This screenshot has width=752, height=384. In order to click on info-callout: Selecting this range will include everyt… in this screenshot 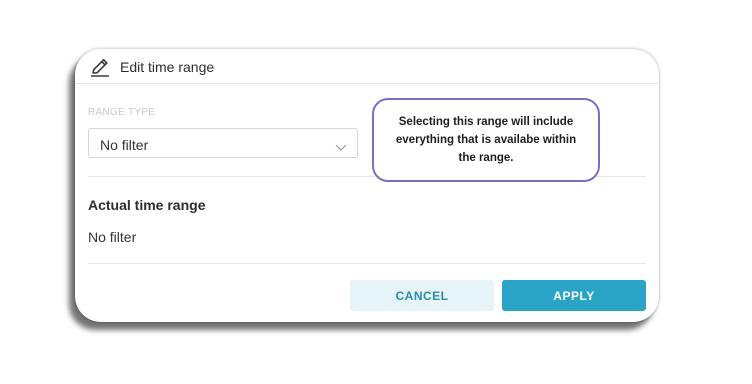, I will do `click(486, 140)`.